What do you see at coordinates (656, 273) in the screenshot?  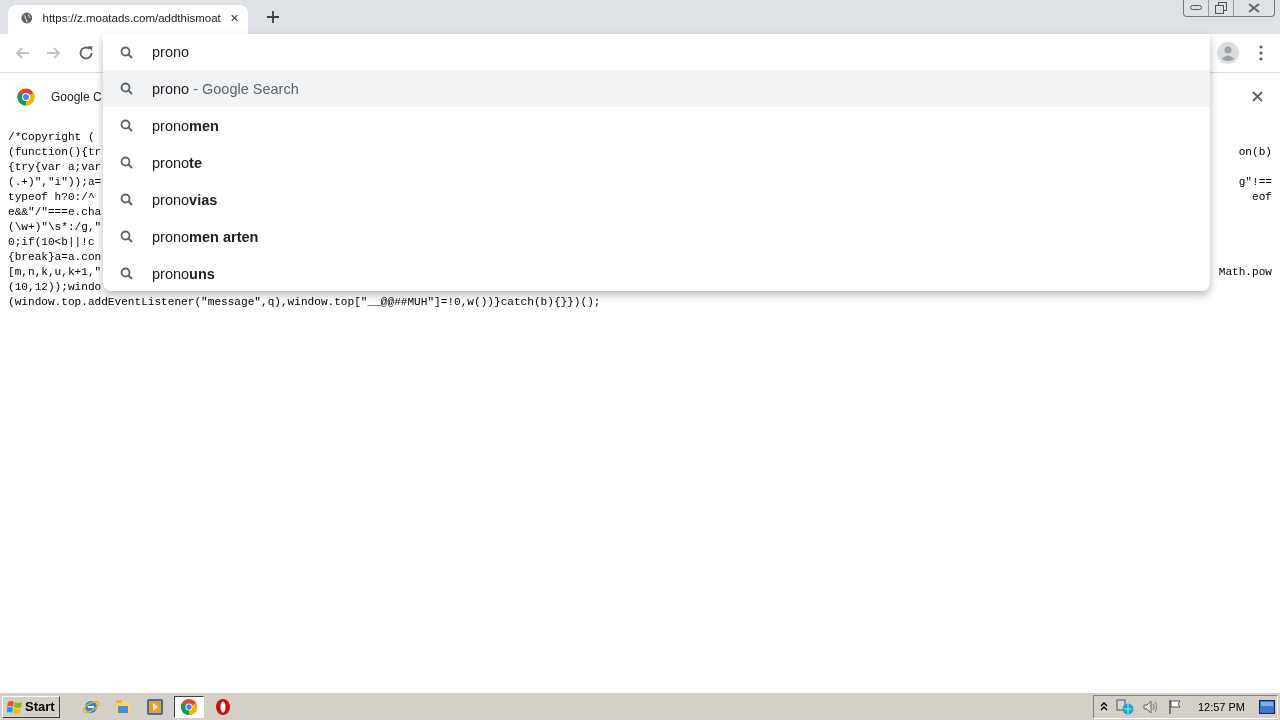 I see `suggestion-item: pronouns` at bounding box center [656, 273].